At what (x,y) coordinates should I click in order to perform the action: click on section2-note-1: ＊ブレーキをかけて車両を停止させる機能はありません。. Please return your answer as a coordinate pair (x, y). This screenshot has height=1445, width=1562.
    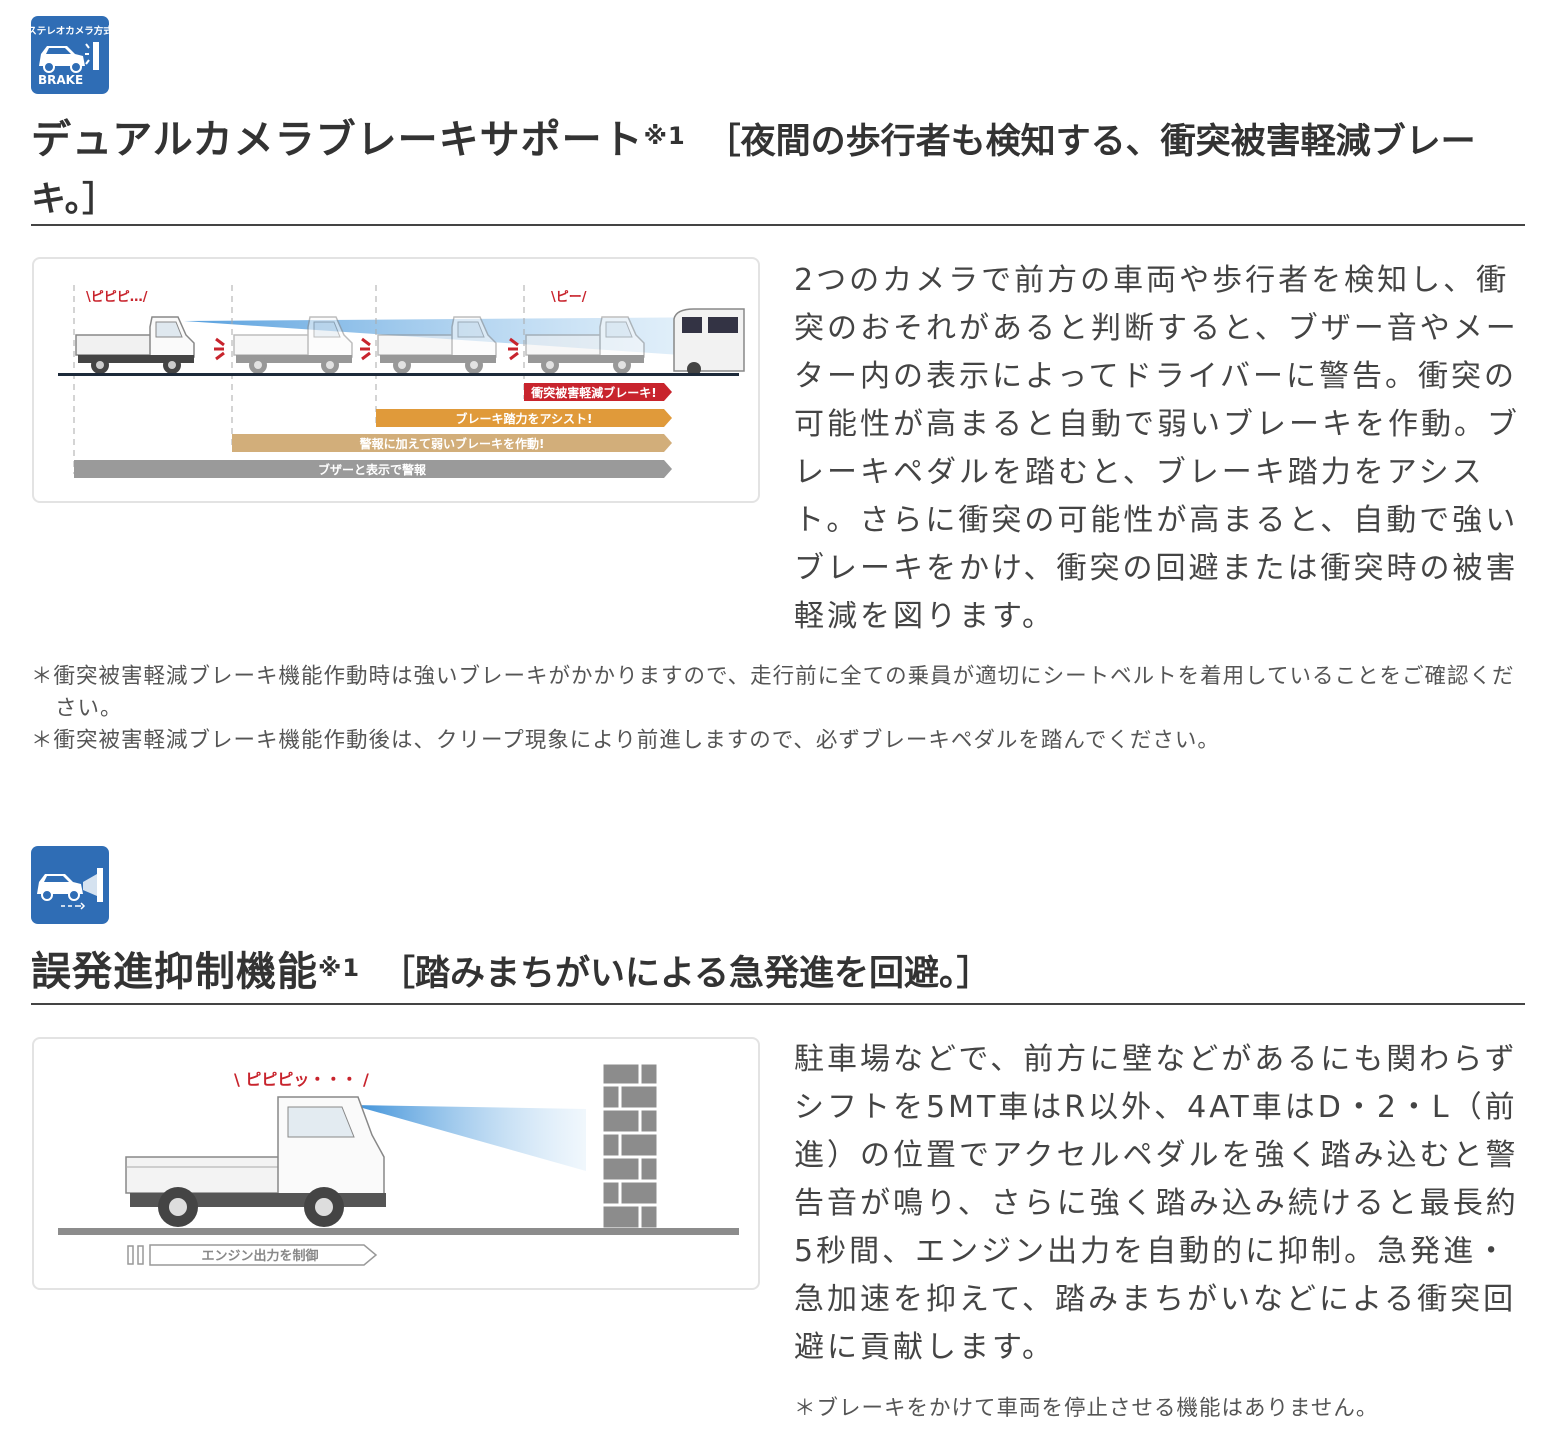
    Looking at the image, I should click on (1086, 1408).